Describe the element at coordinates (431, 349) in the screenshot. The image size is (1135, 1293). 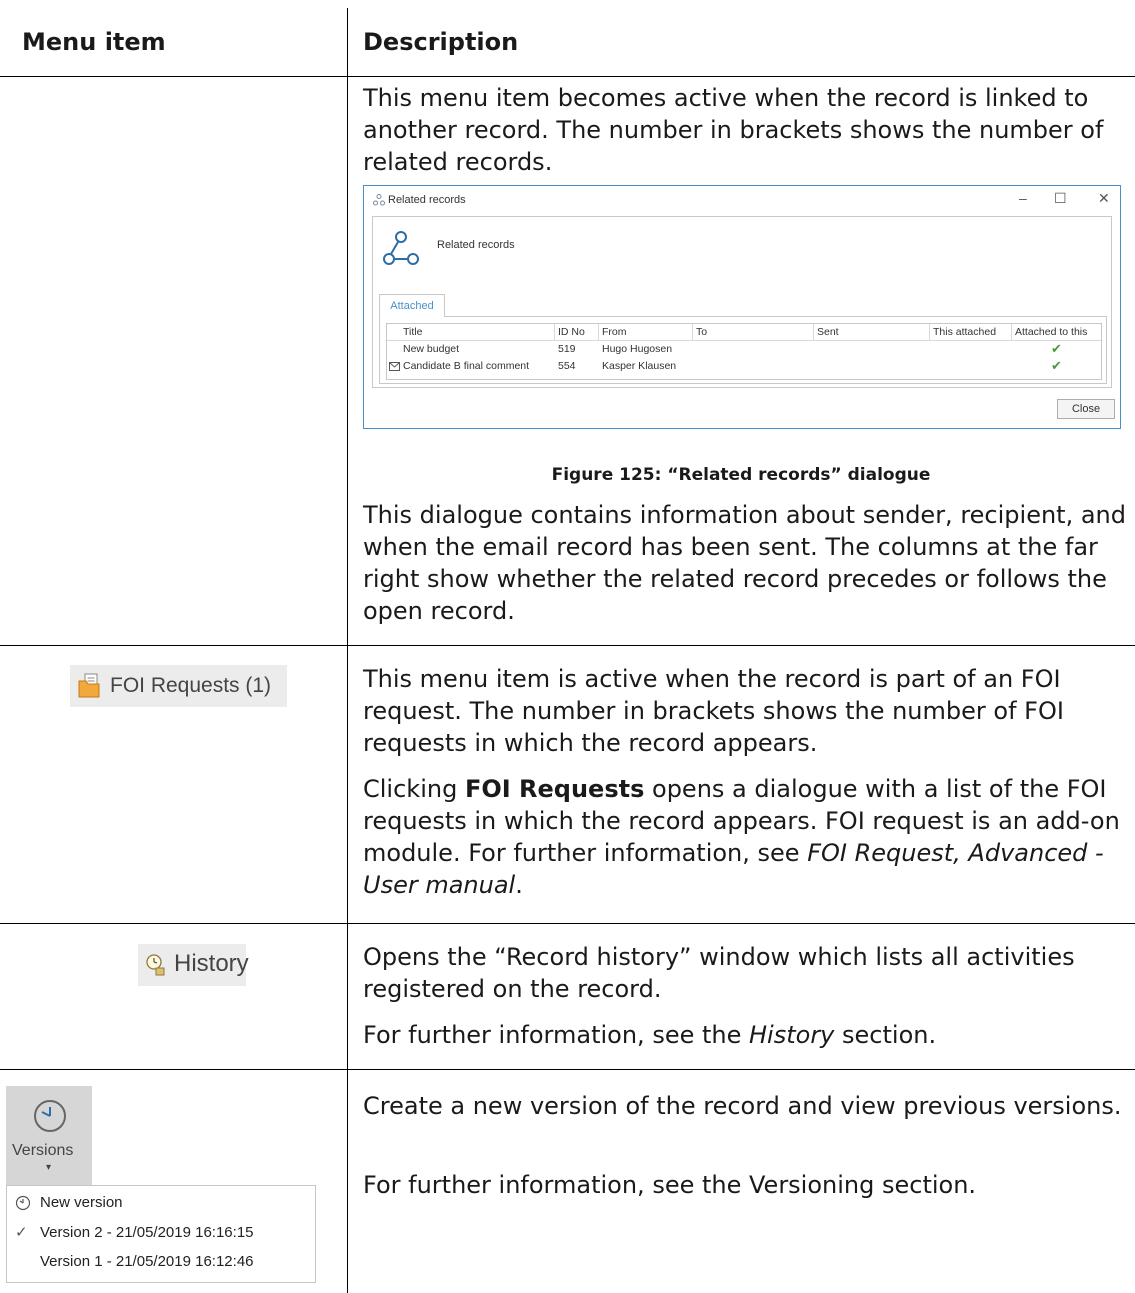
I see `row-title: New budget` at that location.